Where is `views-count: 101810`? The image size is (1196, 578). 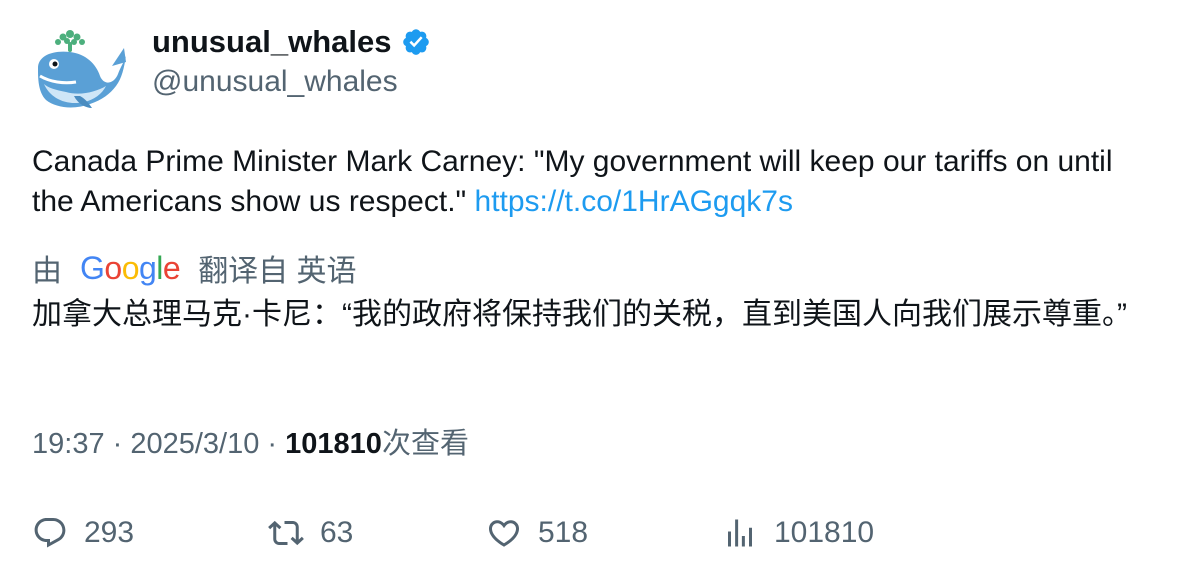
views-count: 101810 is located at coordinates (333, 444).